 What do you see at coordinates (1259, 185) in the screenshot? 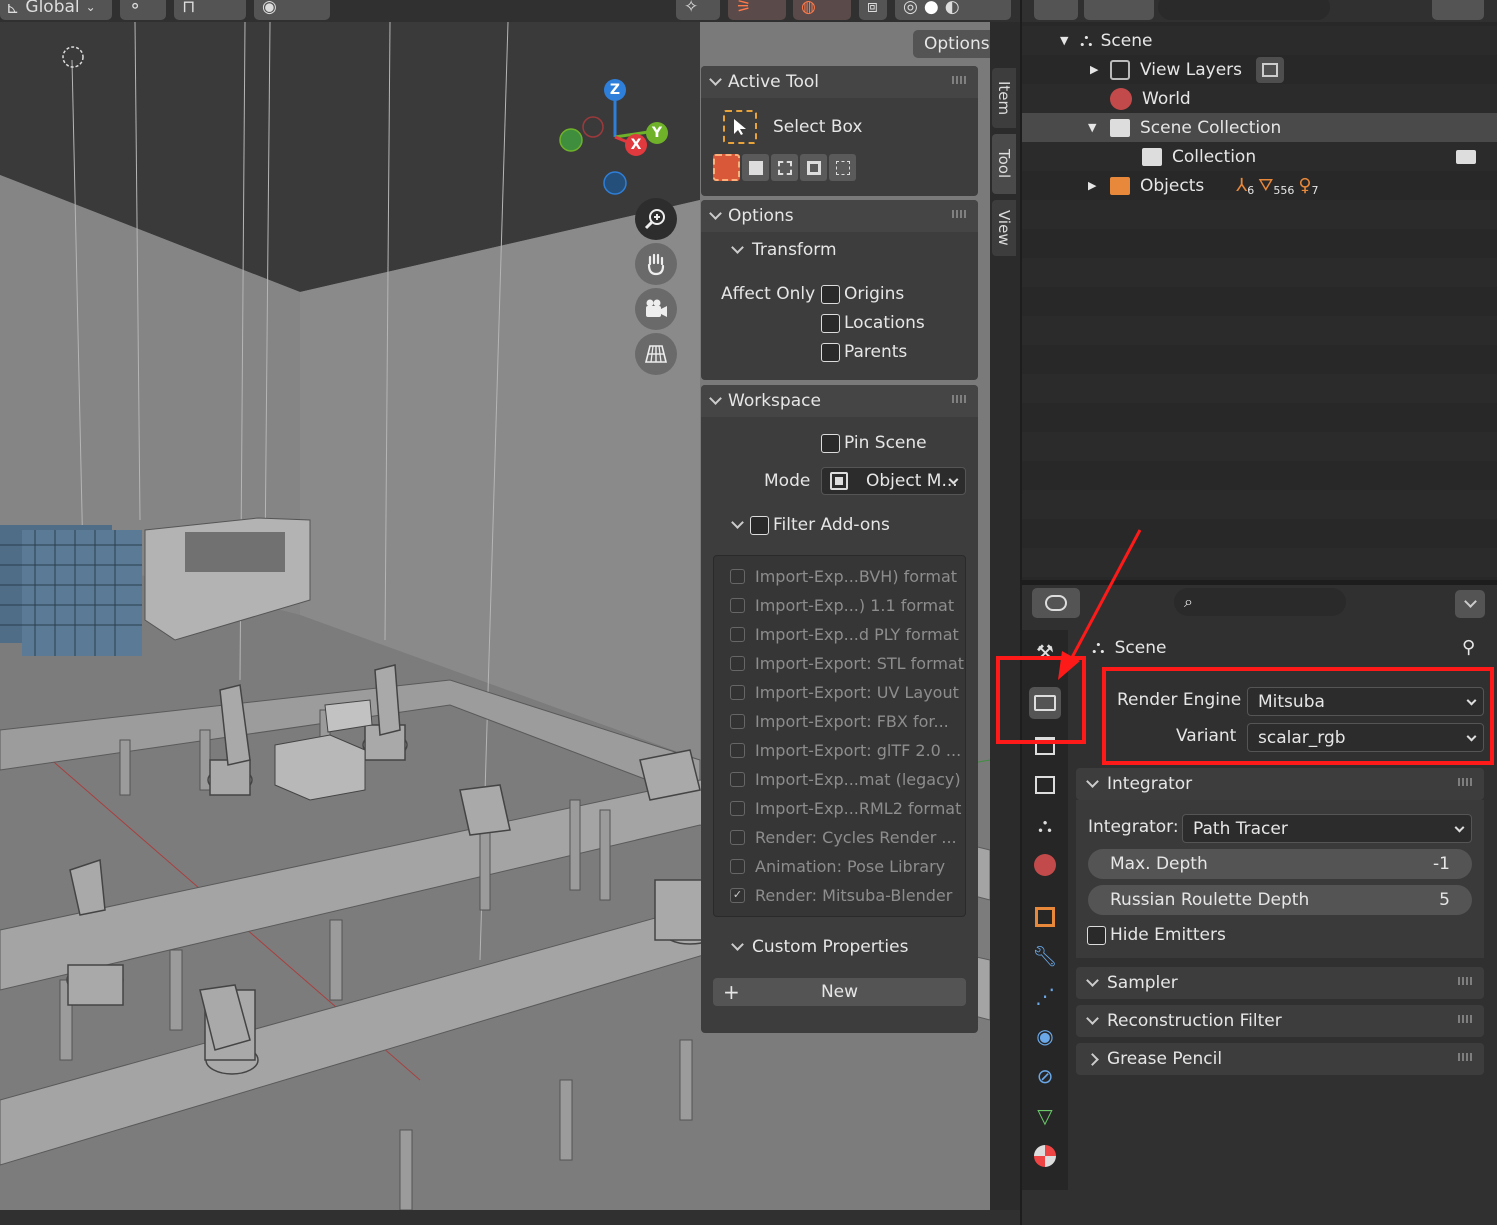
I see `outliner-row-objects: ▶ Objects ⅄ 6 ⛛ 556 ♀ 7` at bounding box center [1259, 185].